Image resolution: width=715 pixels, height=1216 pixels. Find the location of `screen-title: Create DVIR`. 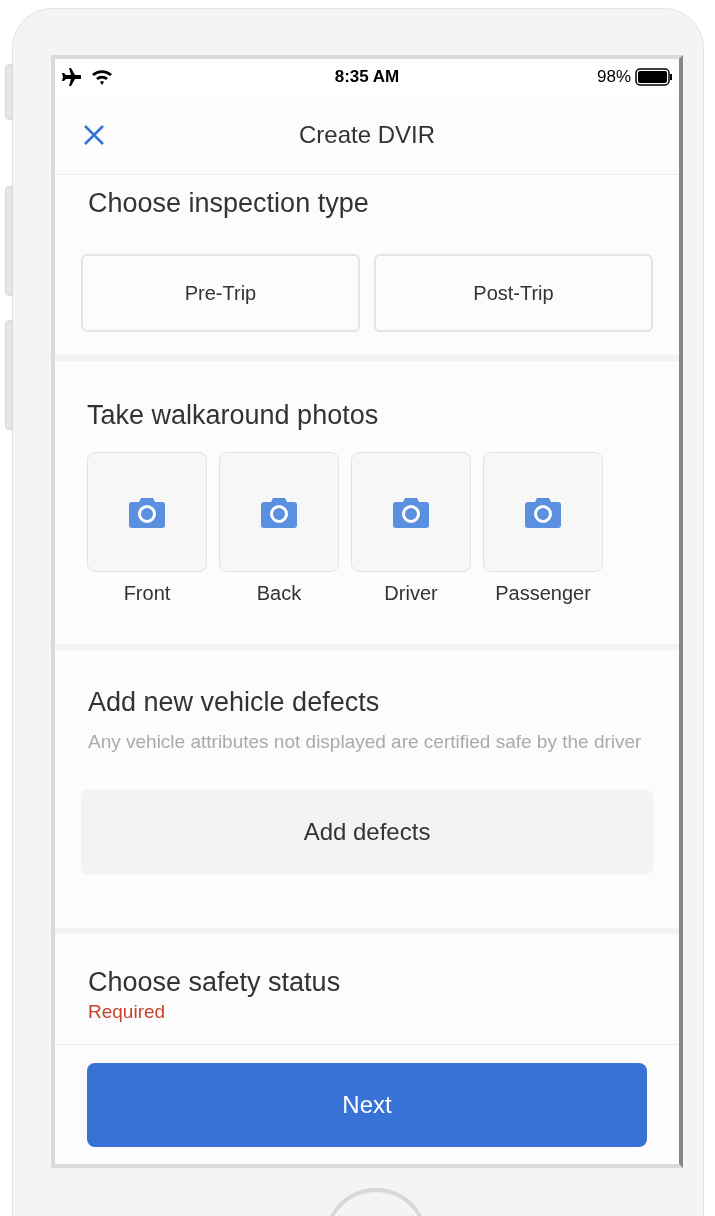

screen-title: Create DVIR is located at coordinates (367, 134).